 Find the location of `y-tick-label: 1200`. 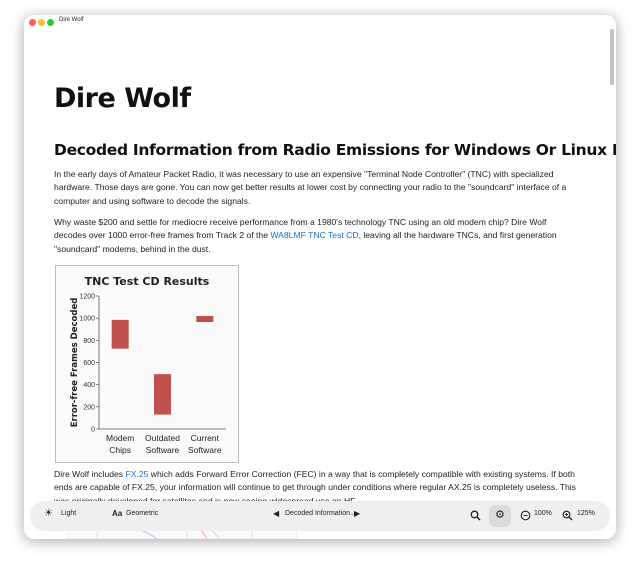

y-tick-label: 1200 is located at coordinates (87, 297).